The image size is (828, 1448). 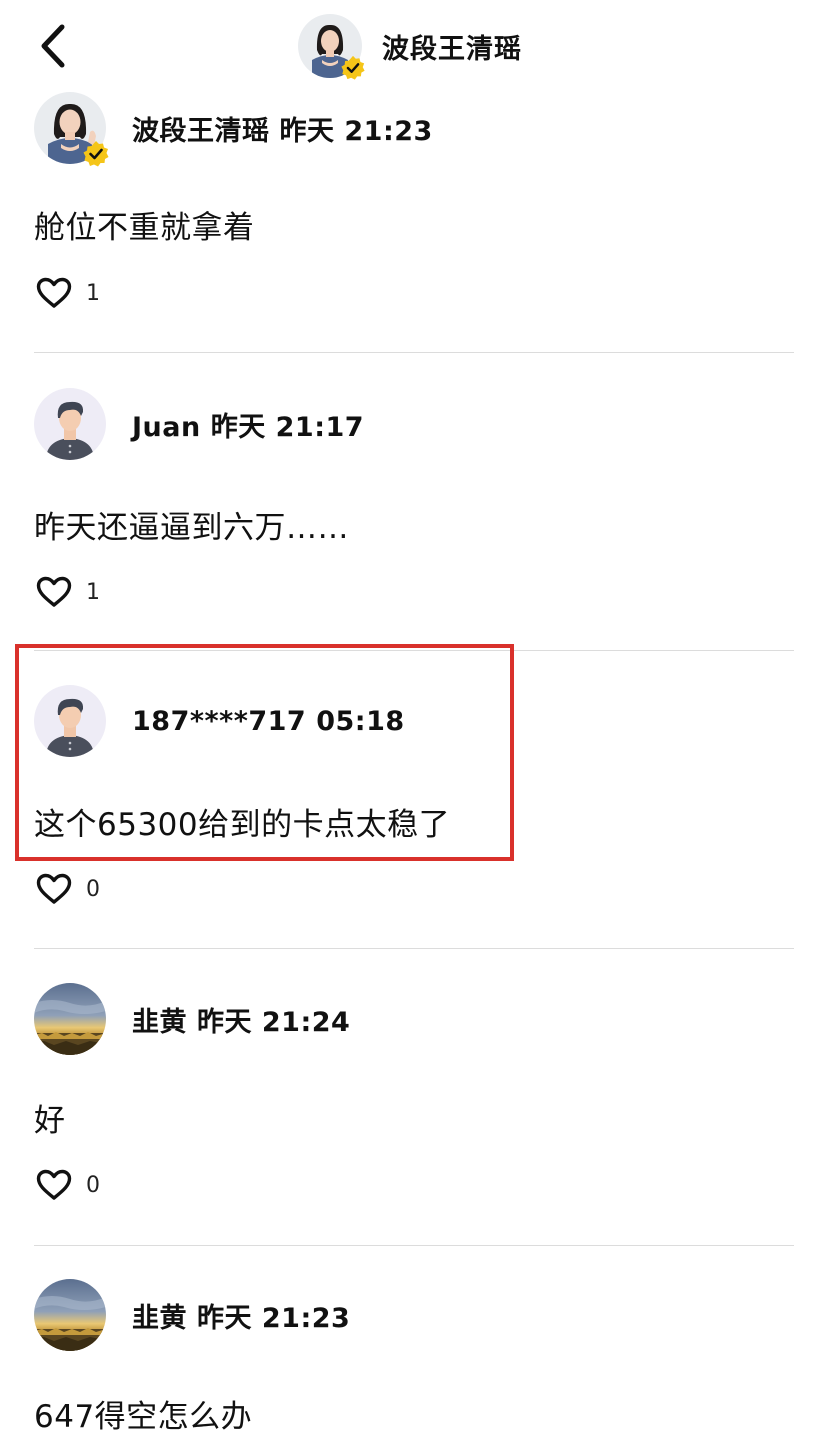 I want to click on back-button, so click(x=53, y=46).